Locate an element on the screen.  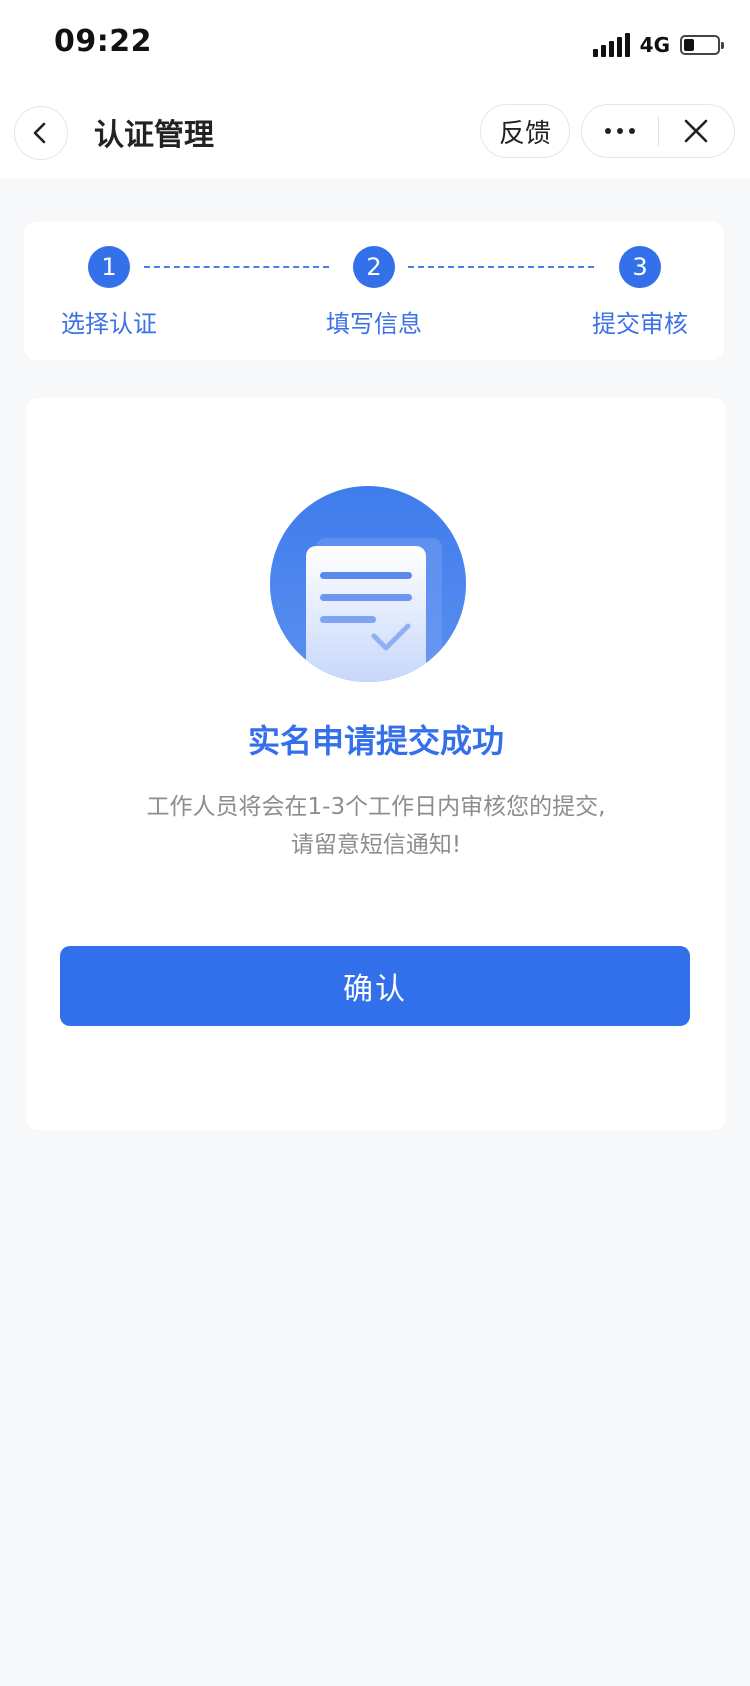
steps-progress: 1 选择认证 2 填写信息 3 提交审核 is located at coordinates (374, 291).